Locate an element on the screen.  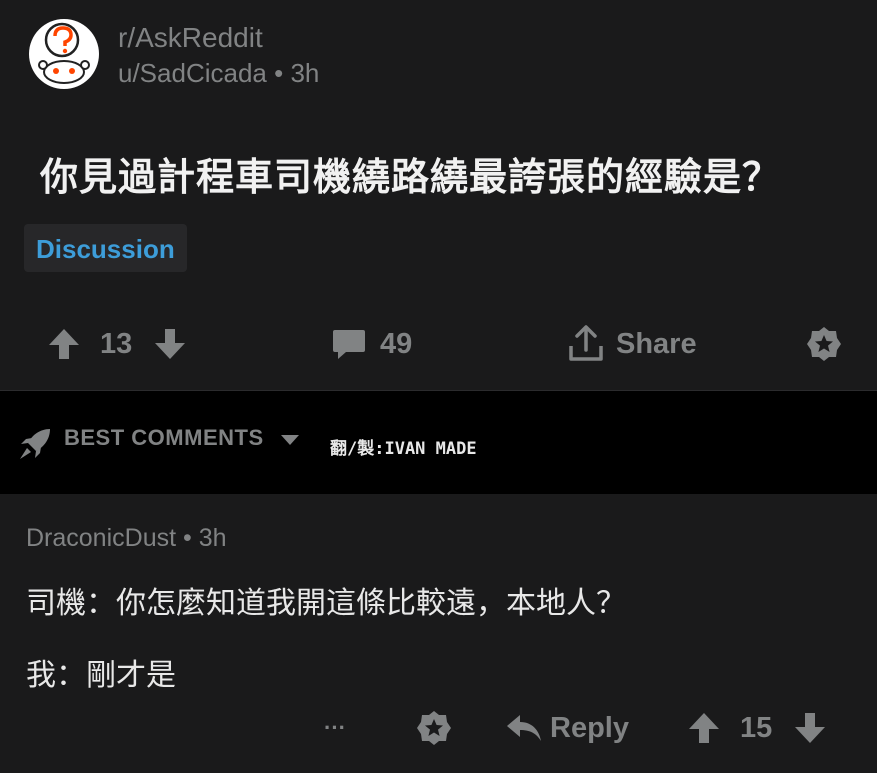
comment-award-button is located at coordinates (434, 728).